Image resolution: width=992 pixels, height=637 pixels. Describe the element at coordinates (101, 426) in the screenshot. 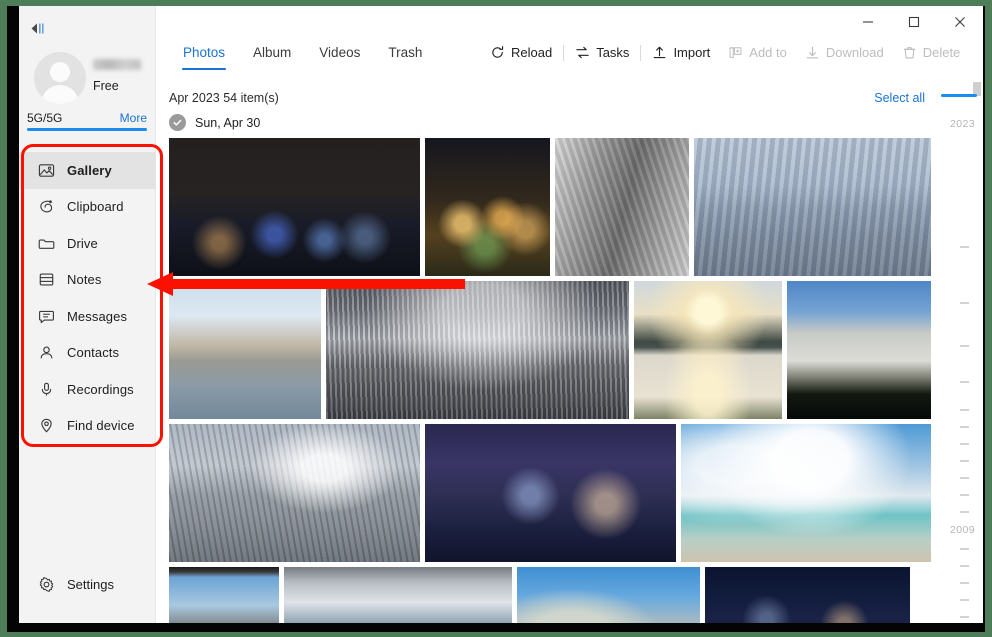

I see `sidebar-item-label: Find device` at that location.